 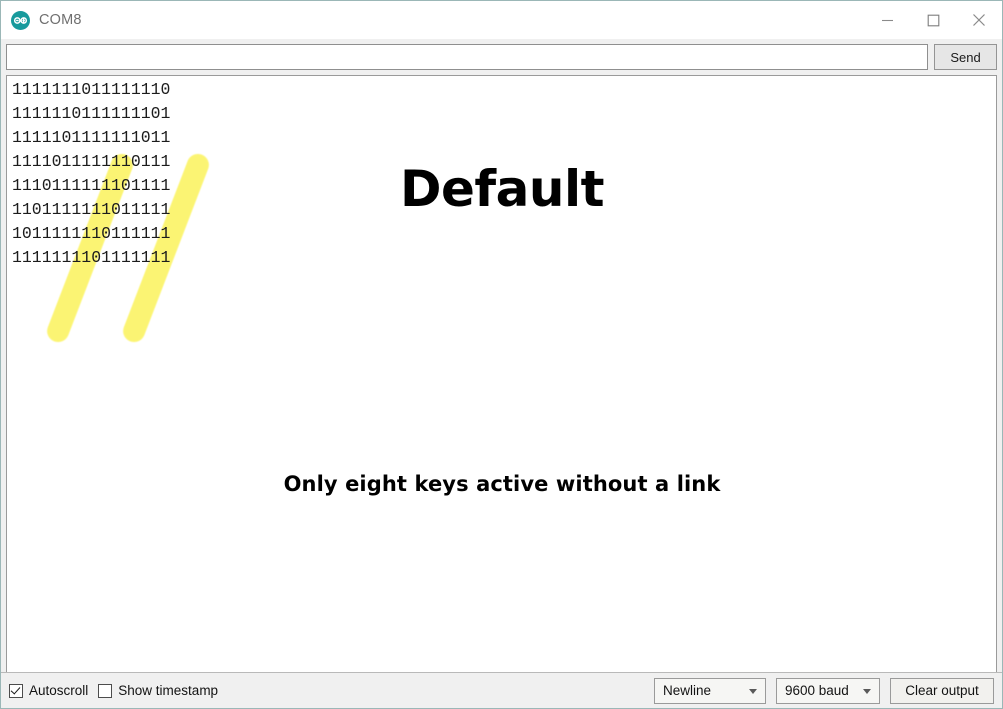 I want to click on line-ending-value: Newline, so click(x=687, y=690).